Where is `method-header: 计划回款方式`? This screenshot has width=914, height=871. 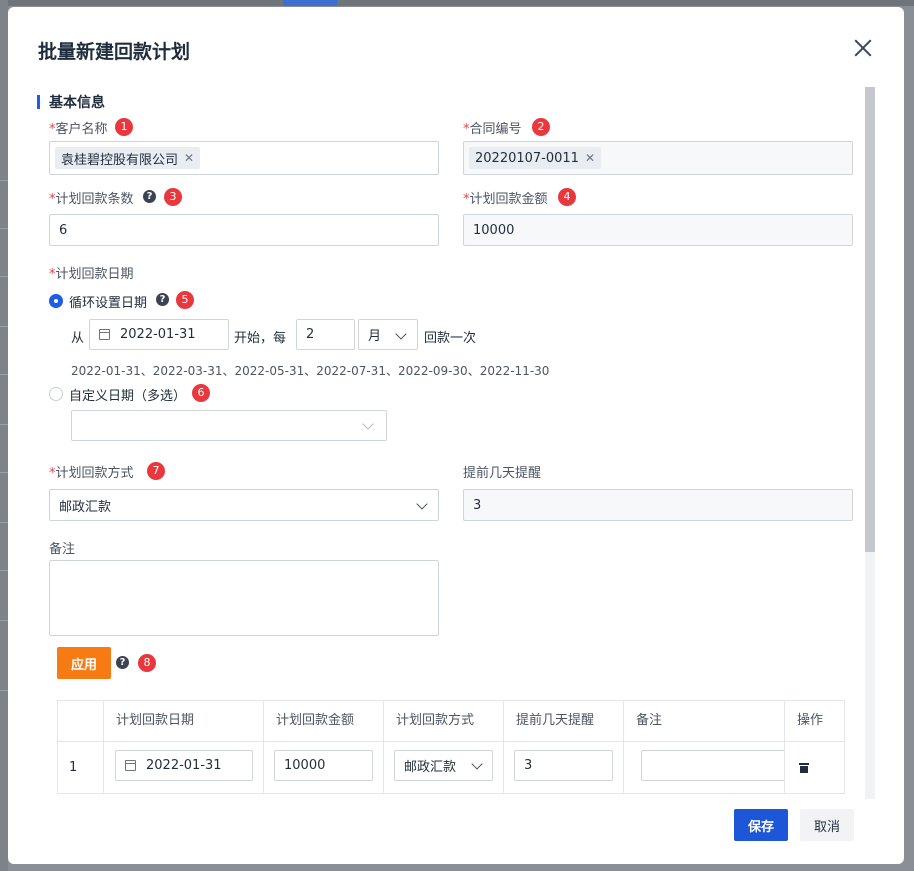 method-header: 计划回款方式 is located at coordinates (443, 721).